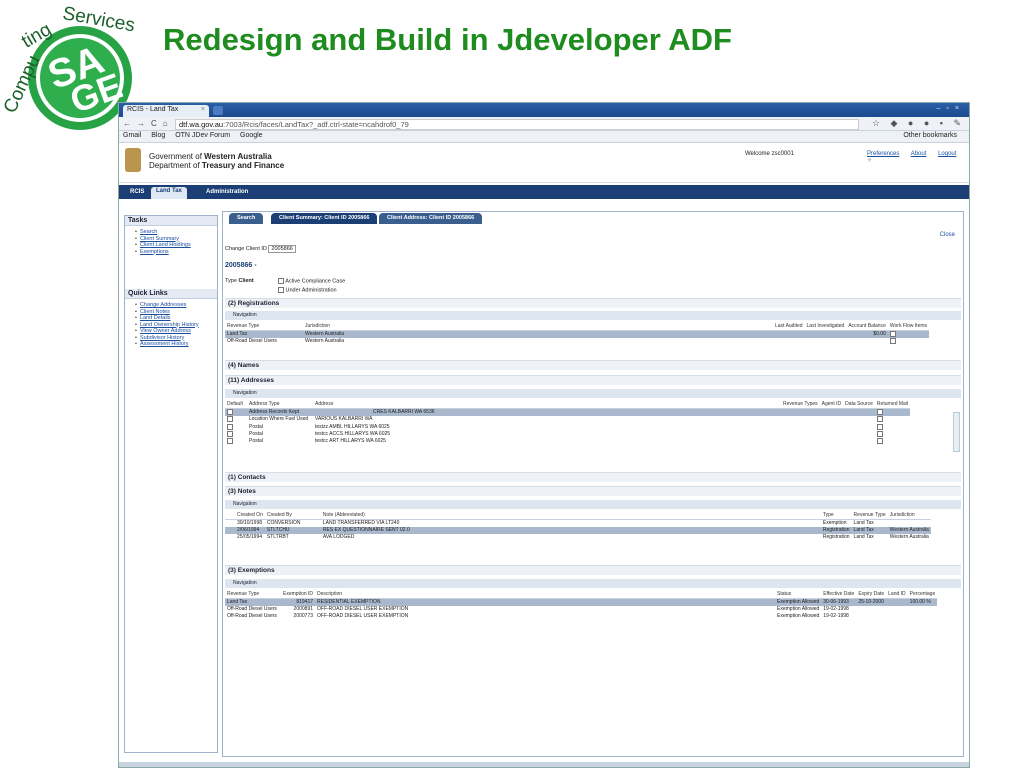 The height and width of the screenshot is (768, 1024). What do you see at coordinates (298, 595) in the screenshot?
I see `col-header: Exemption ID` at bounding box center [298, 595].